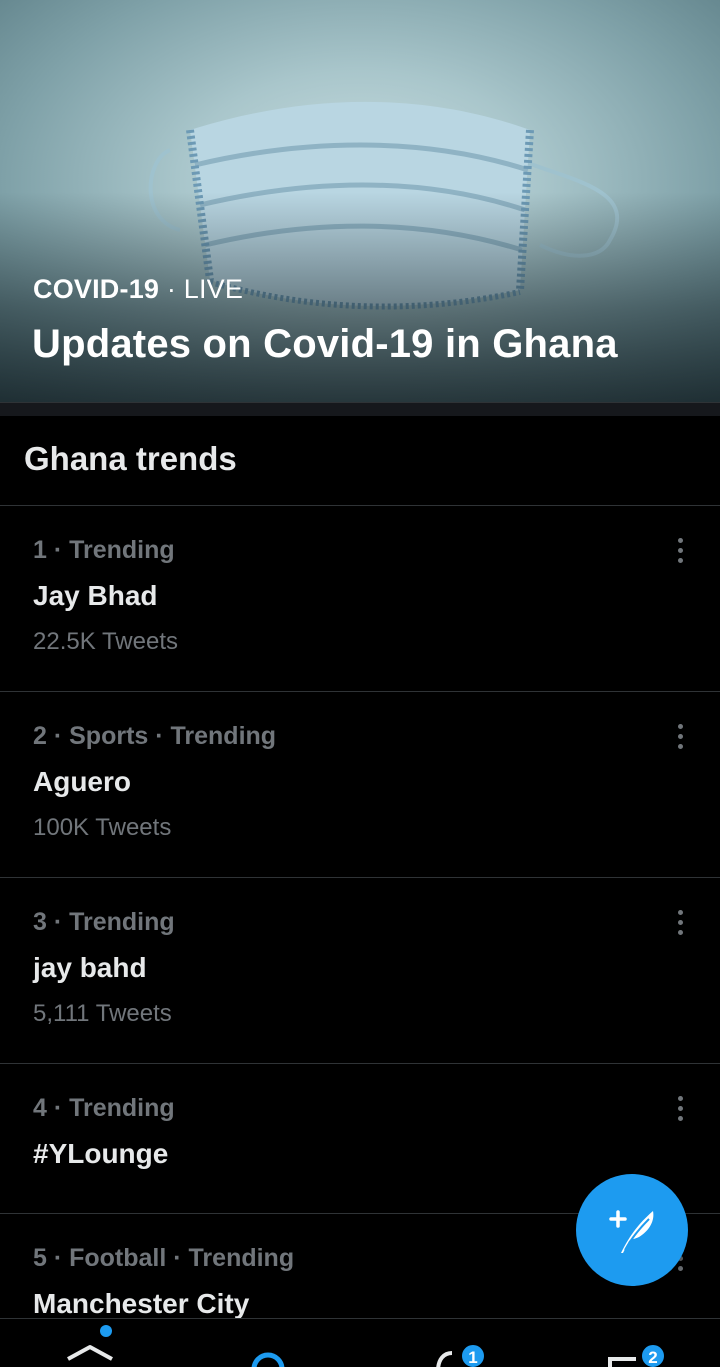  What do you see at coordinates (95, 595) in the screenshot?
I see `trend-name: Jay Bhad` at bounding box center [95, 595].